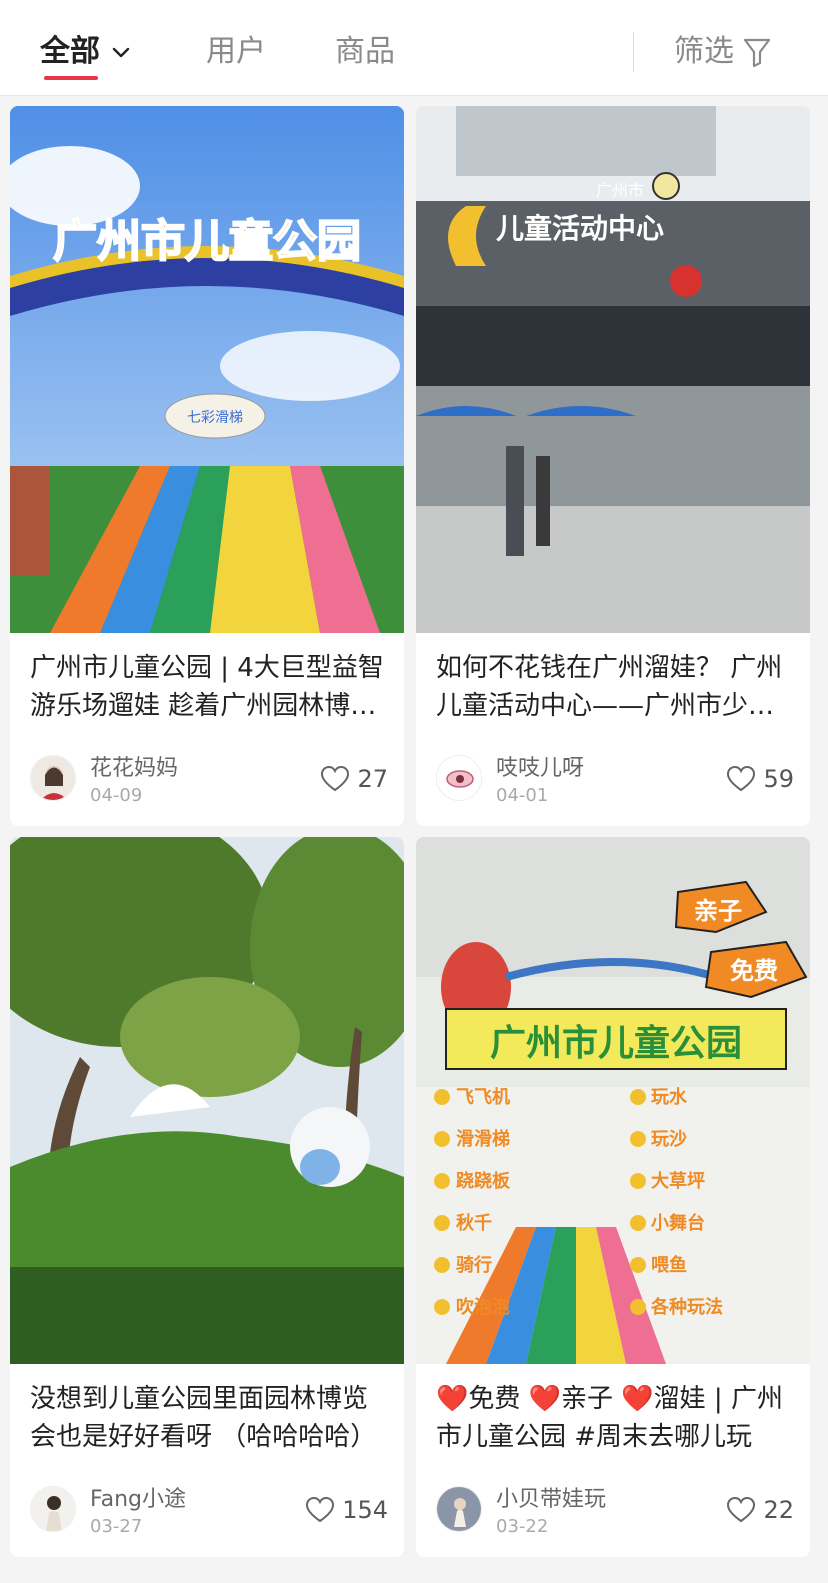 Image resolution: width=828 pixels, height=1583 pixels. I want to click on filter-button: 筛选, so click(723, 52).